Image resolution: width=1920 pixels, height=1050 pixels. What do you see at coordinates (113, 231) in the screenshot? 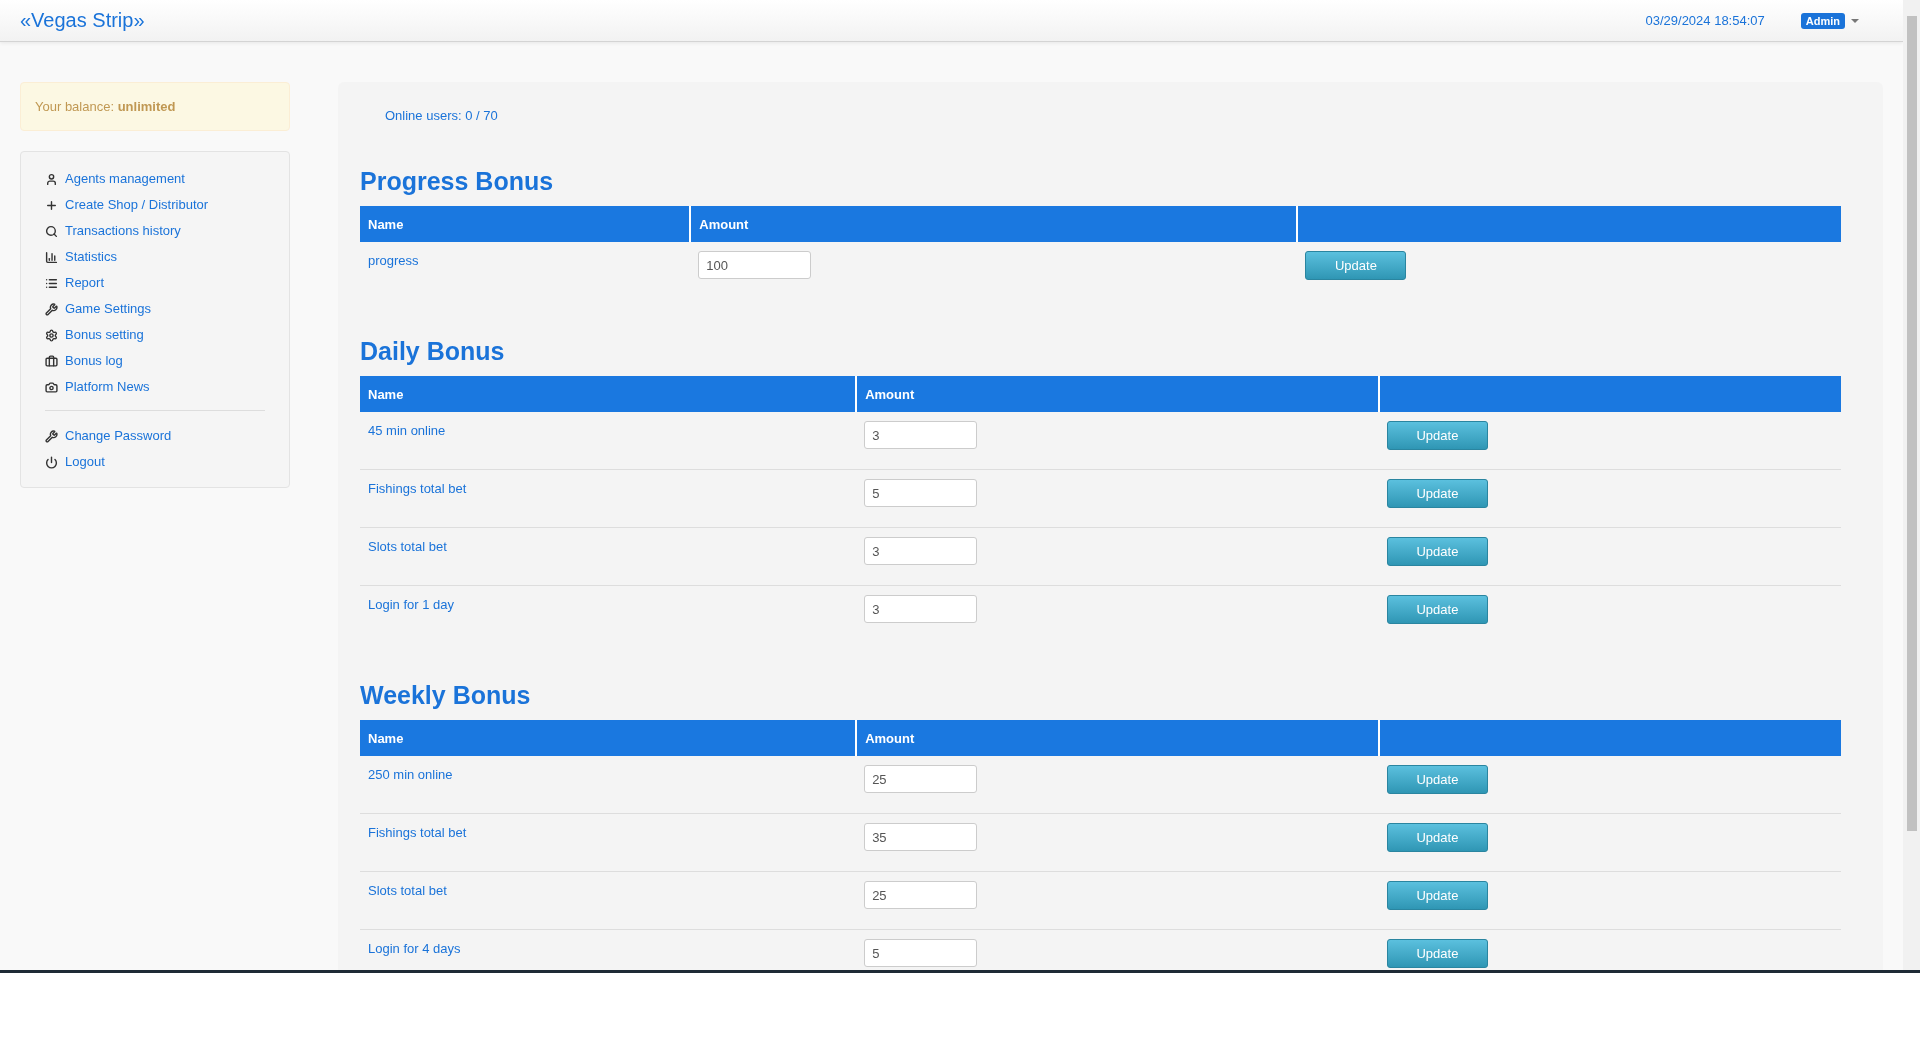
I see `sidebar-menu-item: Transactions history` at bounding box center [113, 231].